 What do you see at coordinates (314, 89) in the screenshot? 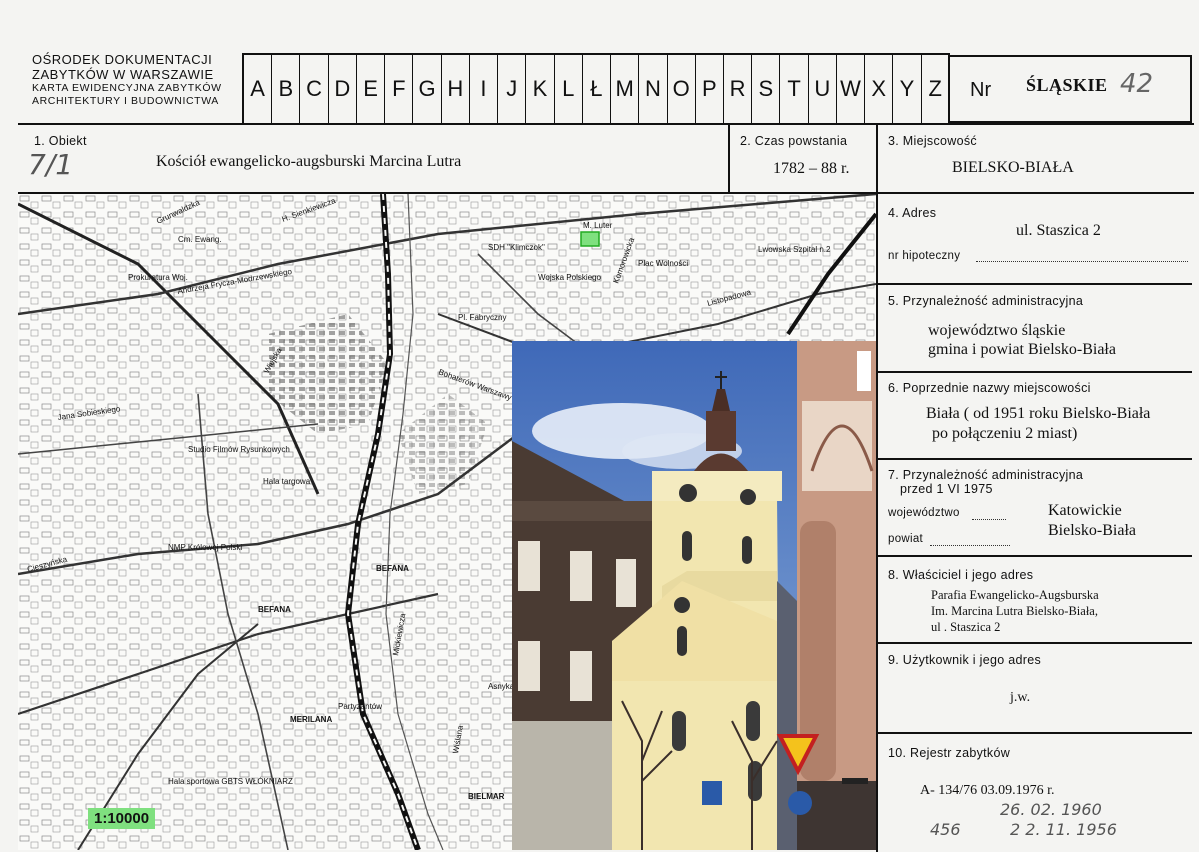
I see `letter-cell: C` at bounding box center [314, 89].